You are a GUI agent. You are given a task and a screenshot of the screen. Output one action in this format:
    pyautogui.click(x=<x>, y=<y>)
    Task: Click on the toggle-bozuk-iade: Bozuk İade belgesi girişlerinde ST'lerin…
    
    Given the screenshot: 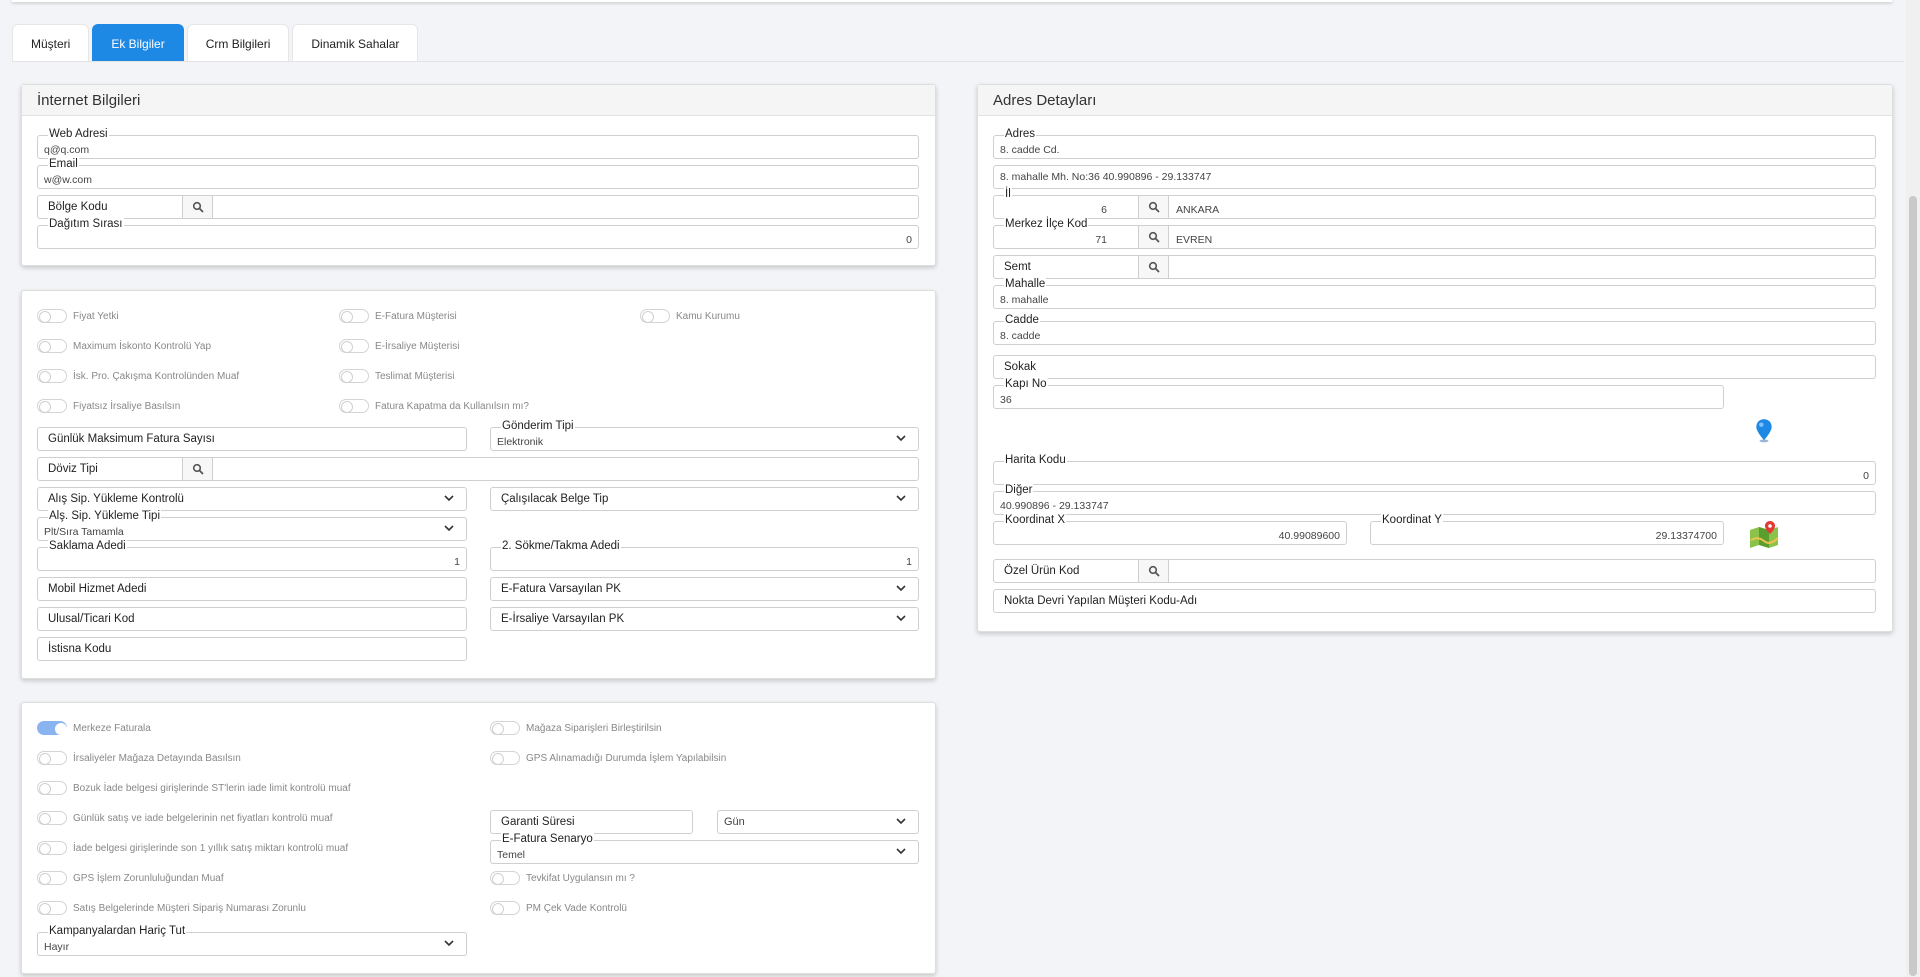 What is the action you would take?
    pyautogui.click(x=194, y=788)
    